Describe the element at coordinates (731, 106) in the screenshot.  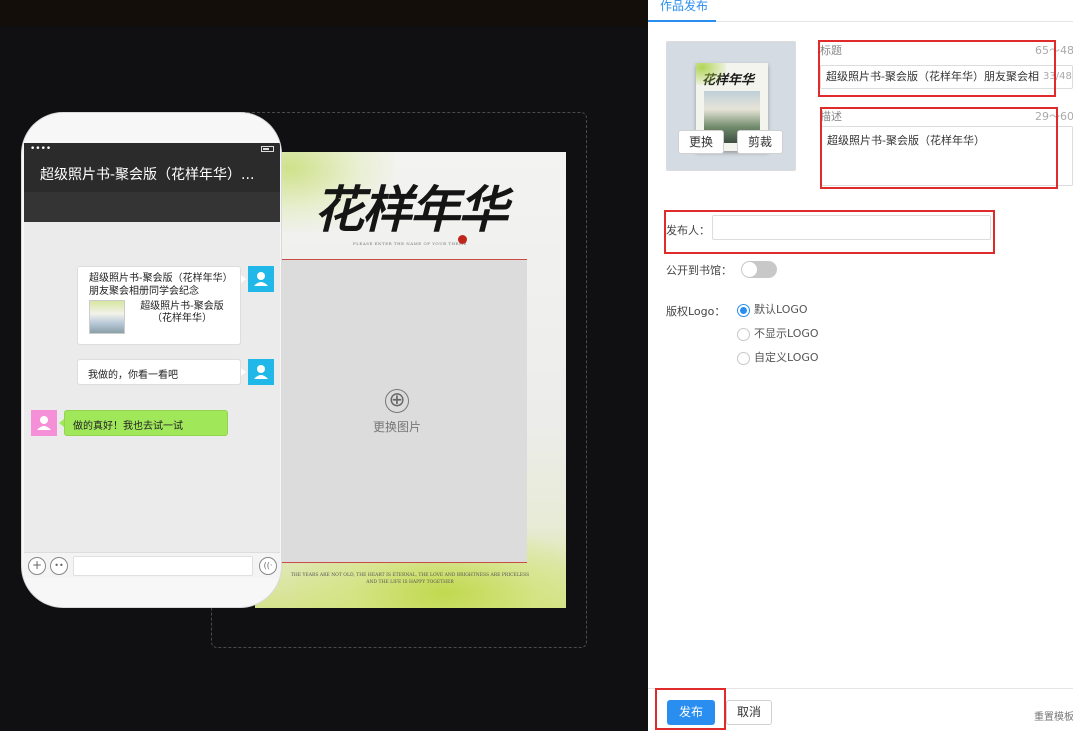
I see `cover-image: 花样年华 更换 剪裁` at that location.